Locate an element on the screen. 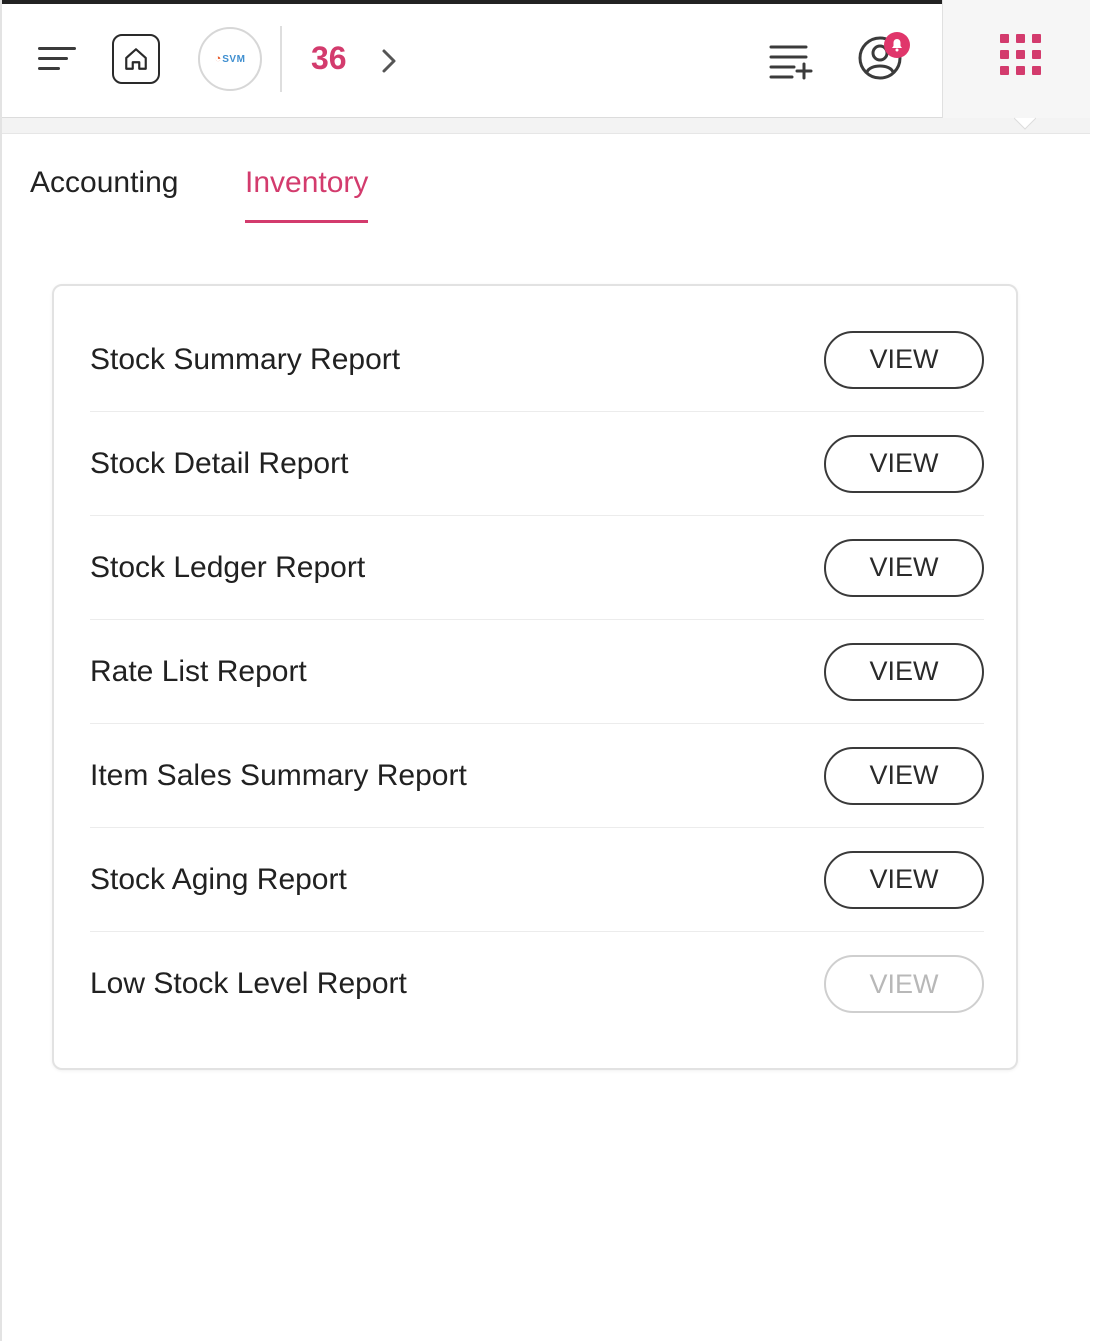  logo-swirl-icon: ◔ is located at coordinates (218, 59).